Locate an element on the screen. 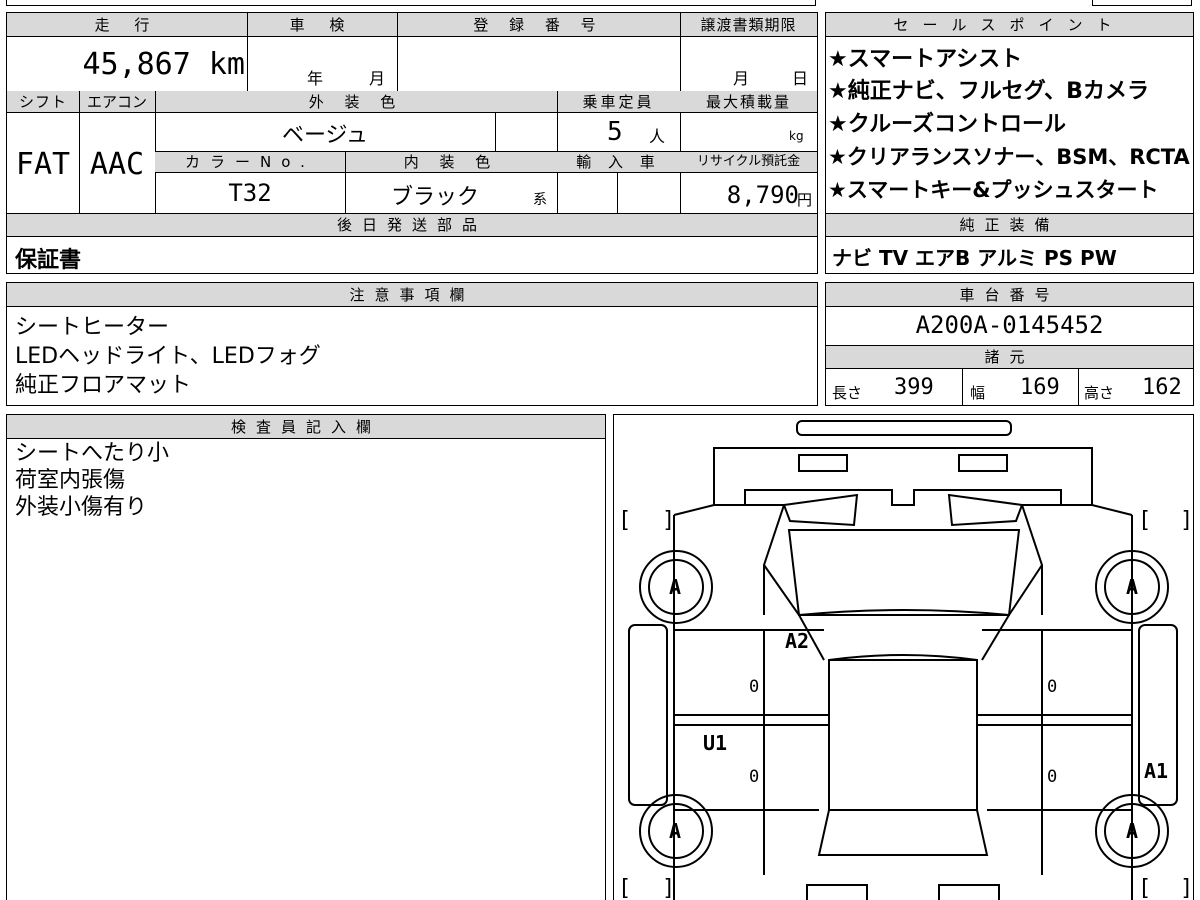  recycle-deposit-unit: 円 is located at coordinates (805, 200).